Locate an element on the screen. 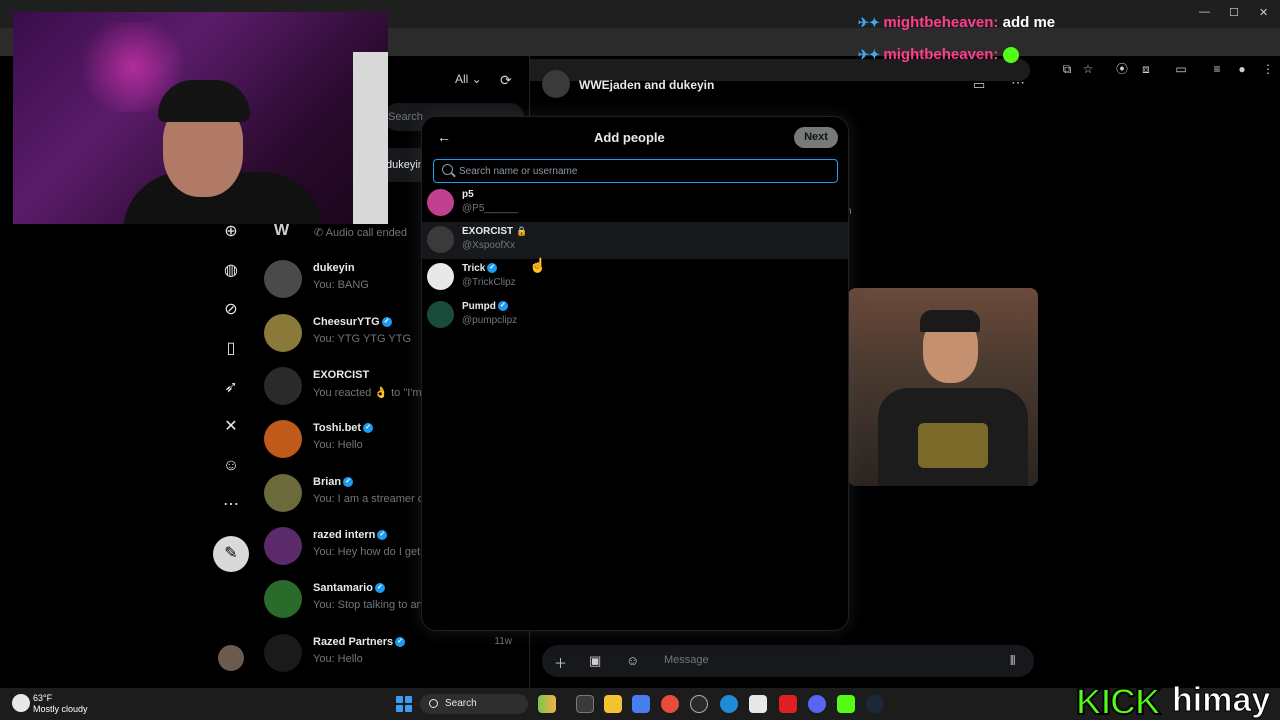 Image resolution: width=1280 pixels, height=720 pixels. call-status: ✆ Audio call ended is located at coordinates (361, 233).